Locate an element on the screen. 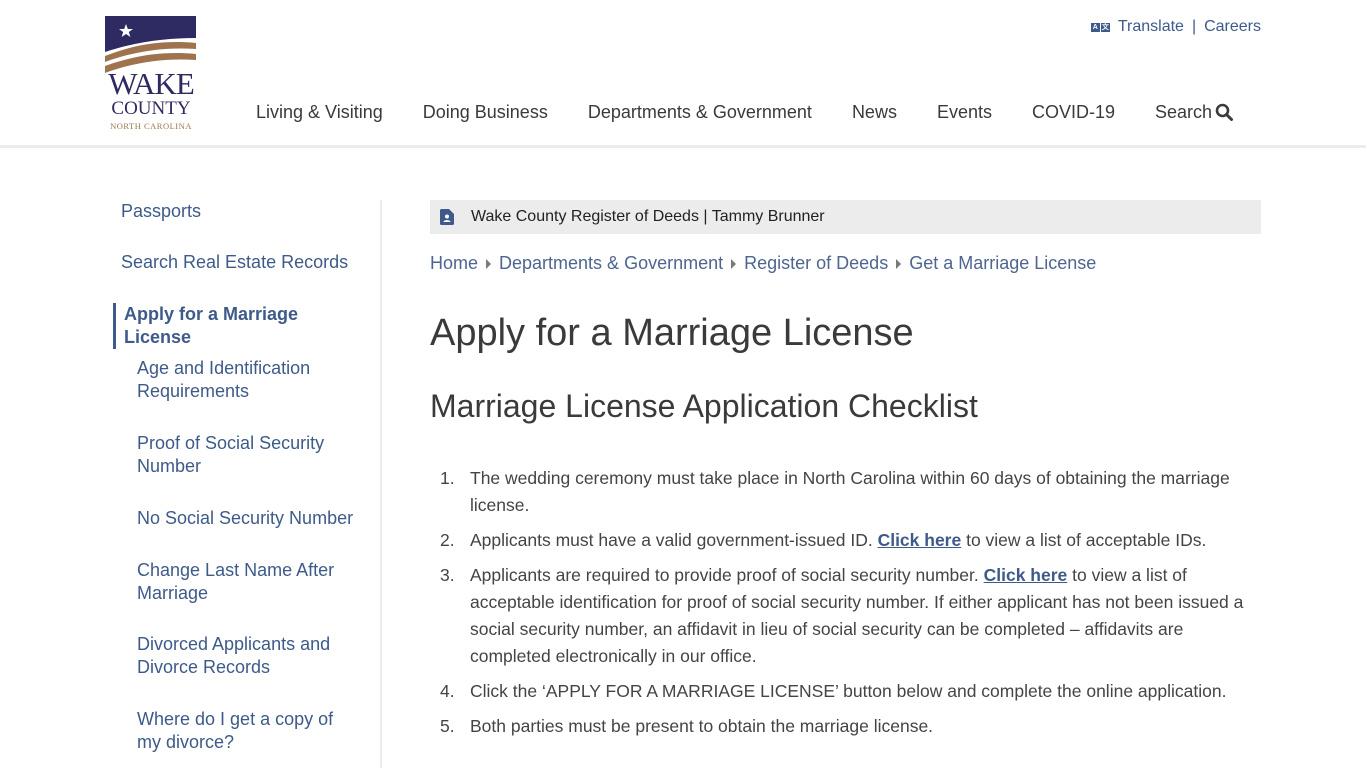 This screenshot has width=1366, height=768. checklist-text-after: to view a list of acceptable IDs. is located at coordinates (1084, 540).